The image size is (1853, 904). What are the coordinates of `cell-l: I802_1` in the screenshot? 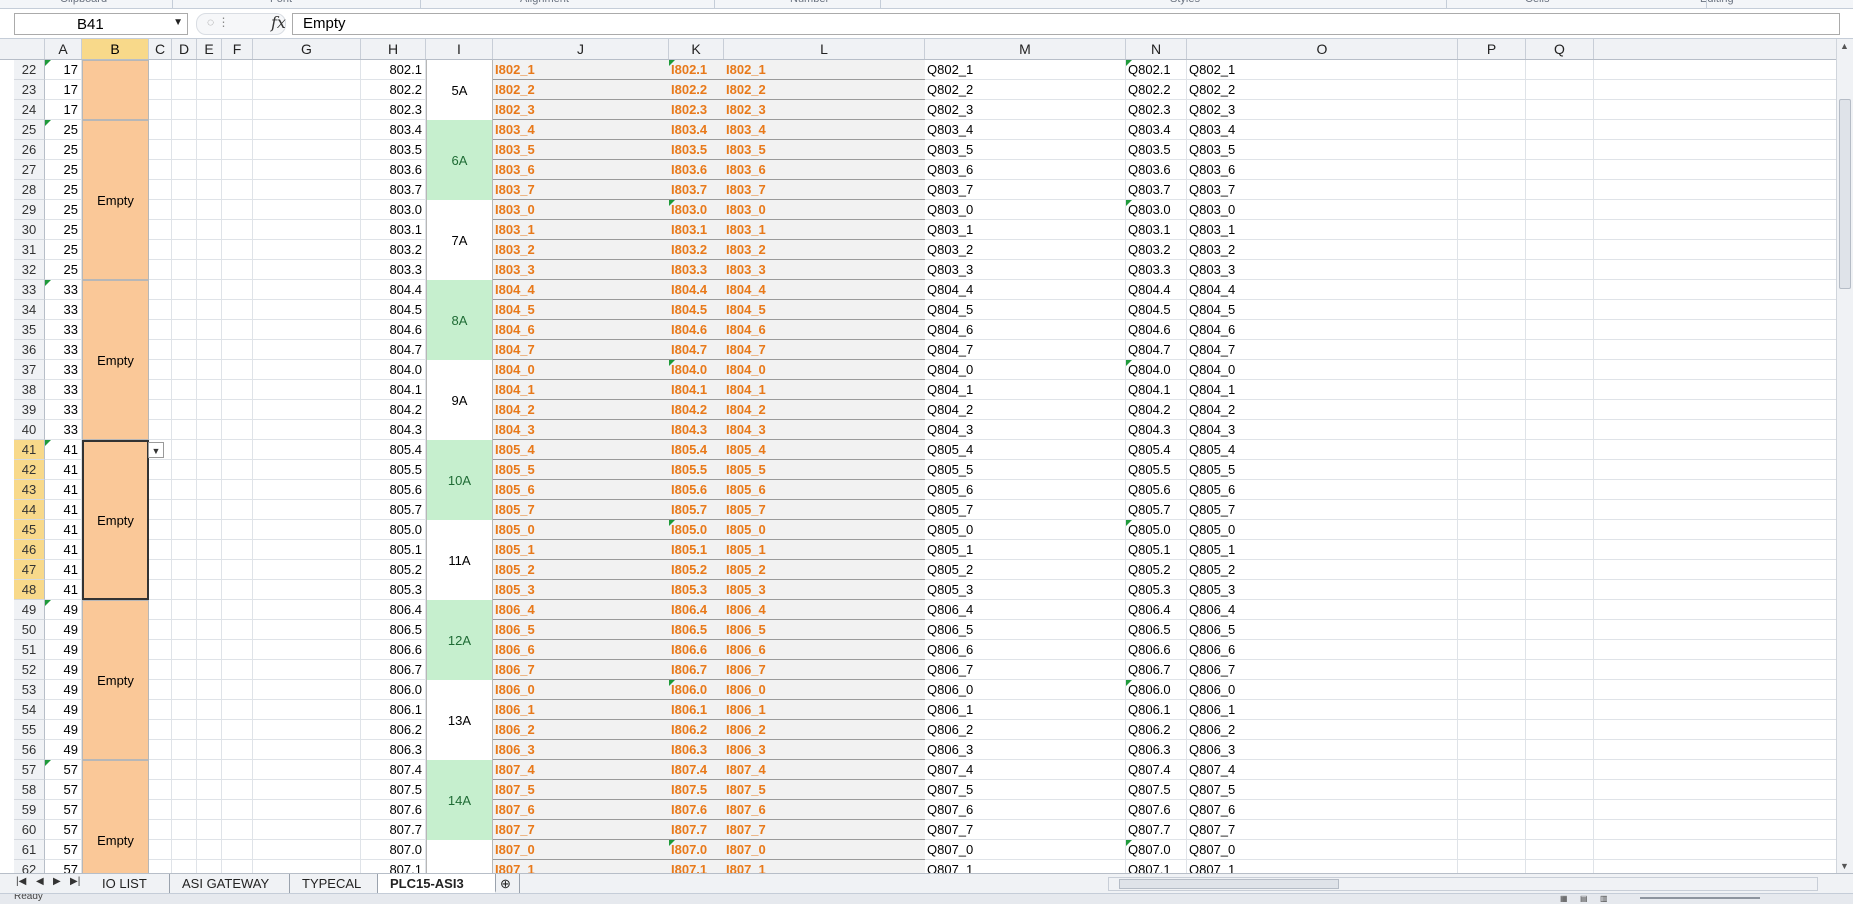 It's located at (824, 70).